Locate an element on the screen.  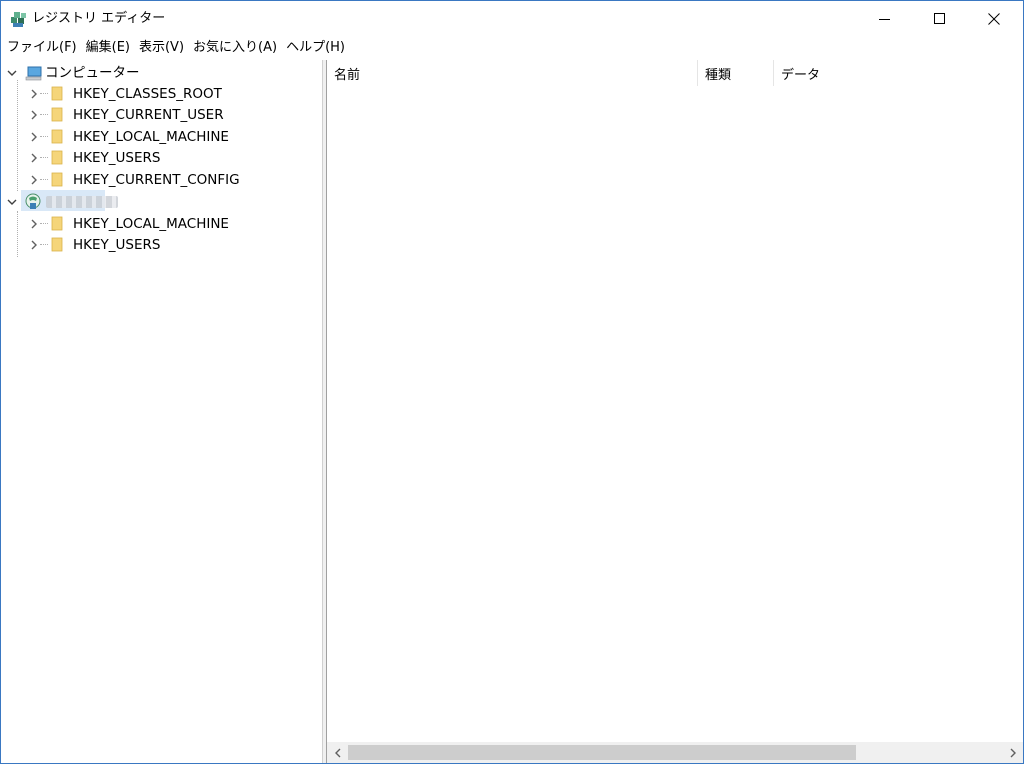
column-header-label: 名前 is located at coordinates (347, 75).